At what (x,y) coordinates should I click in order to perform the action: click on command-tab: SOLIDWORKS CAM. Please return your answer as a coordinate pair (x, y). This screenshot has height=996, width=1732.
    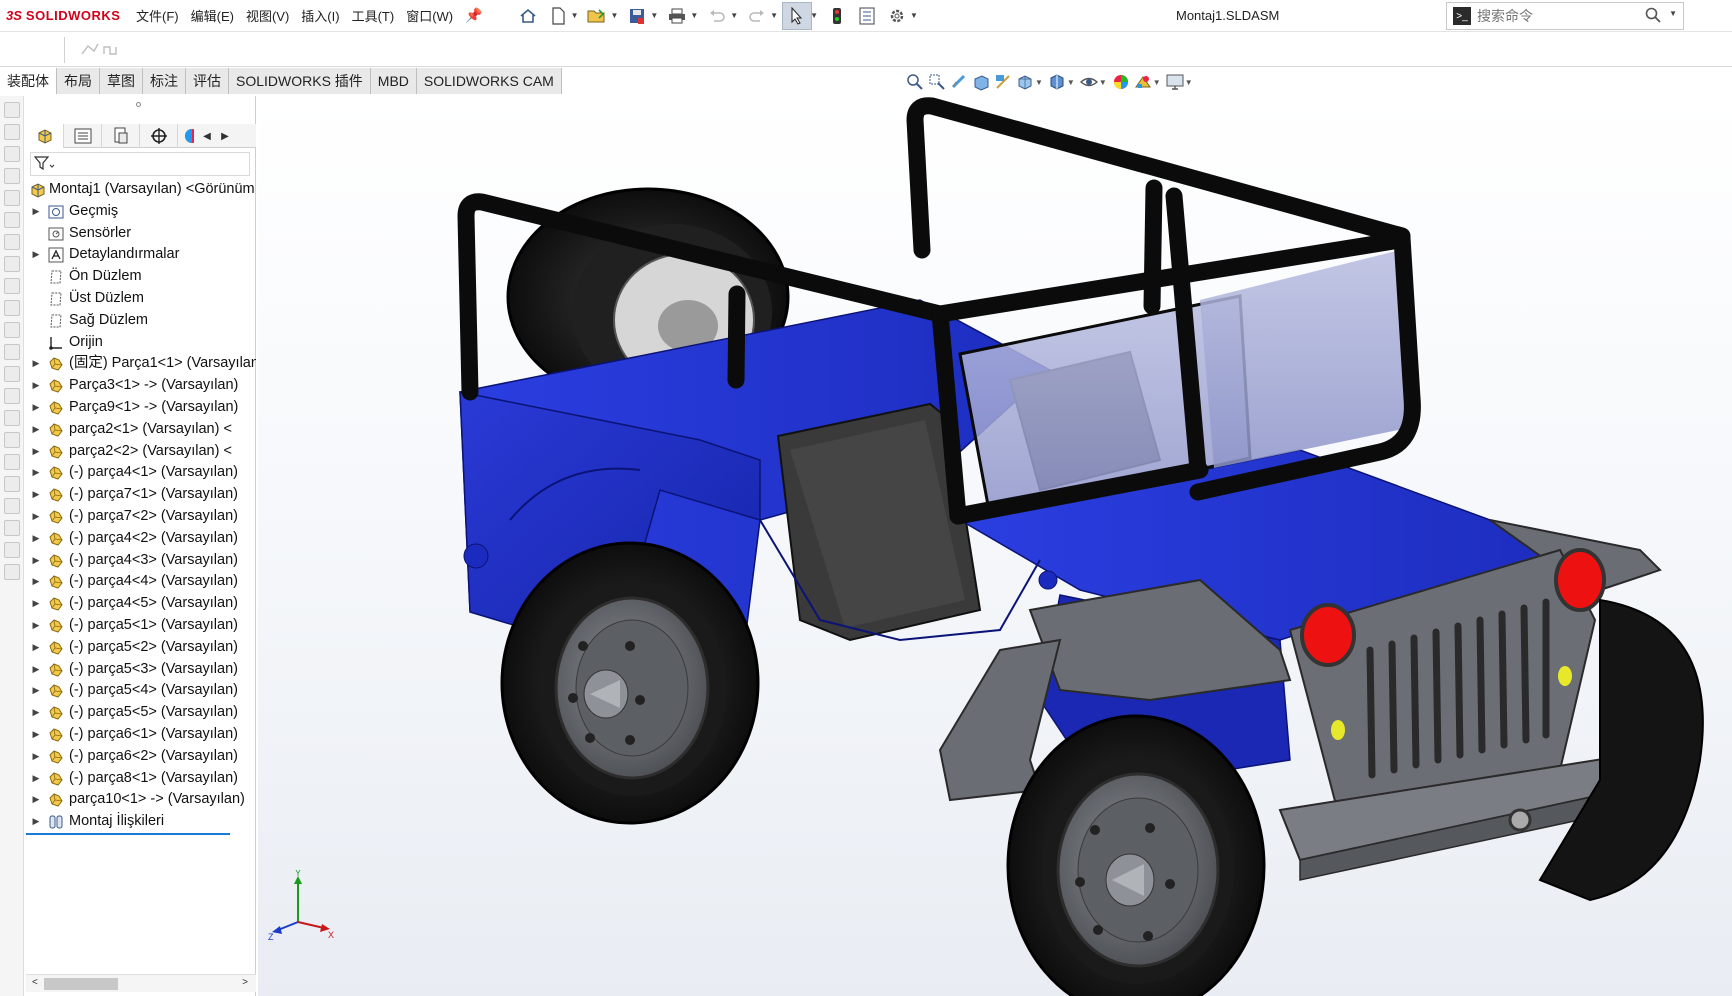
    Looking at the image, I should click on (489, 81).